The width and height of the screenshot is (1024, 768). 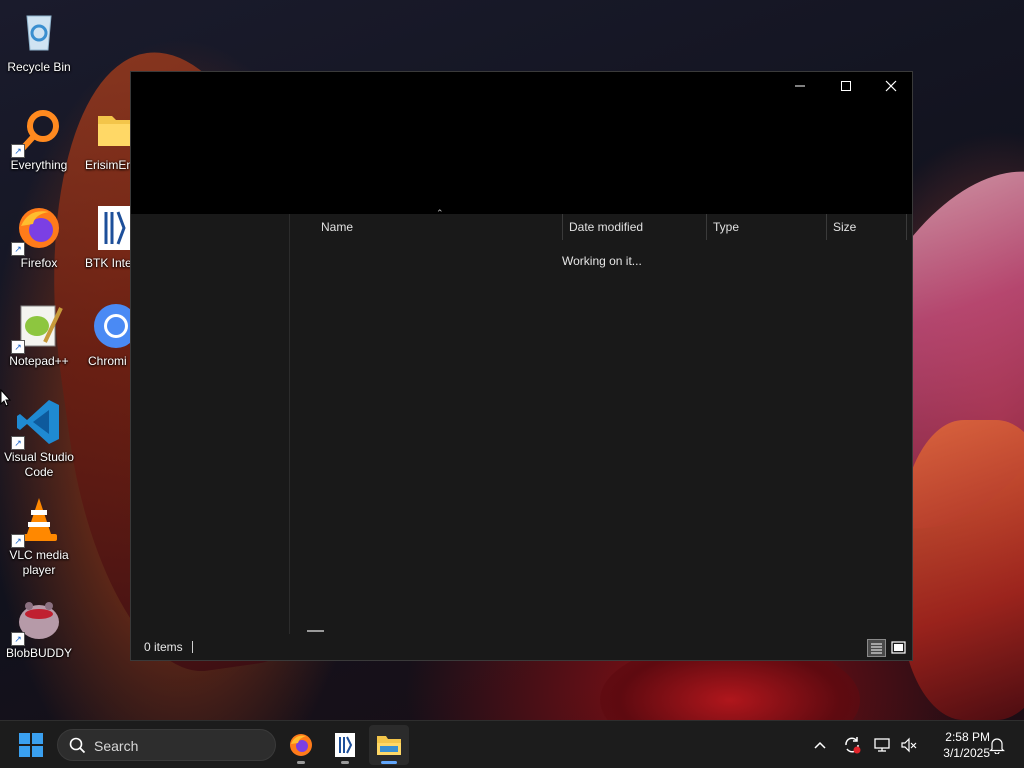 I want to click on title-bar, so click(x=521, y=143).